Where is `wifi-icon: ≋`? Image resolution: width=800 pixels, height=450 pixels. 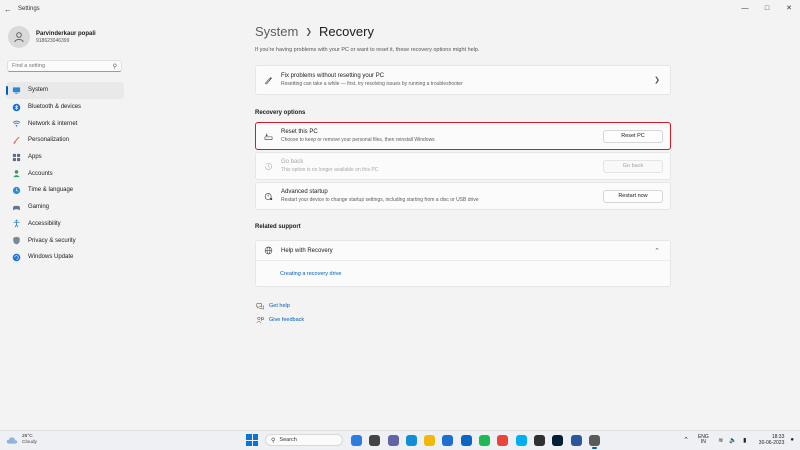
wifi-icon: ≋ is located at coordinates (721, 440).